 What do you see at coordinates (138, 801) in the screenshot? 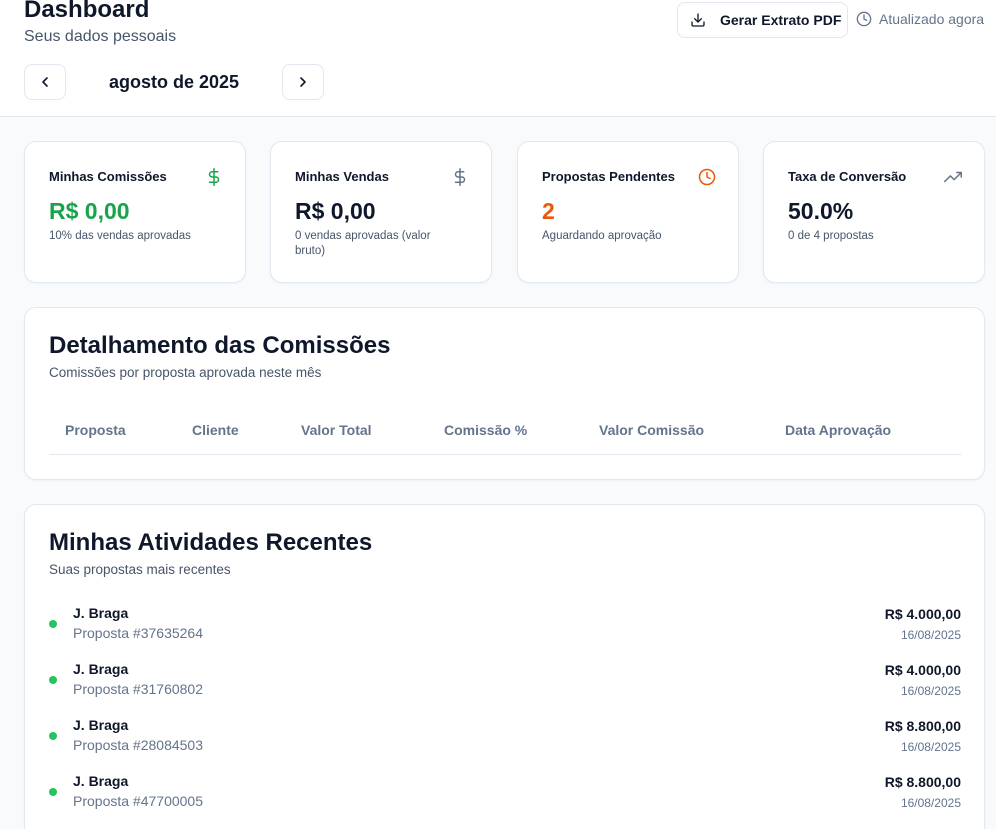
I see `activity-proposal: Proposta #47700005` at bounding box center [138, 801].